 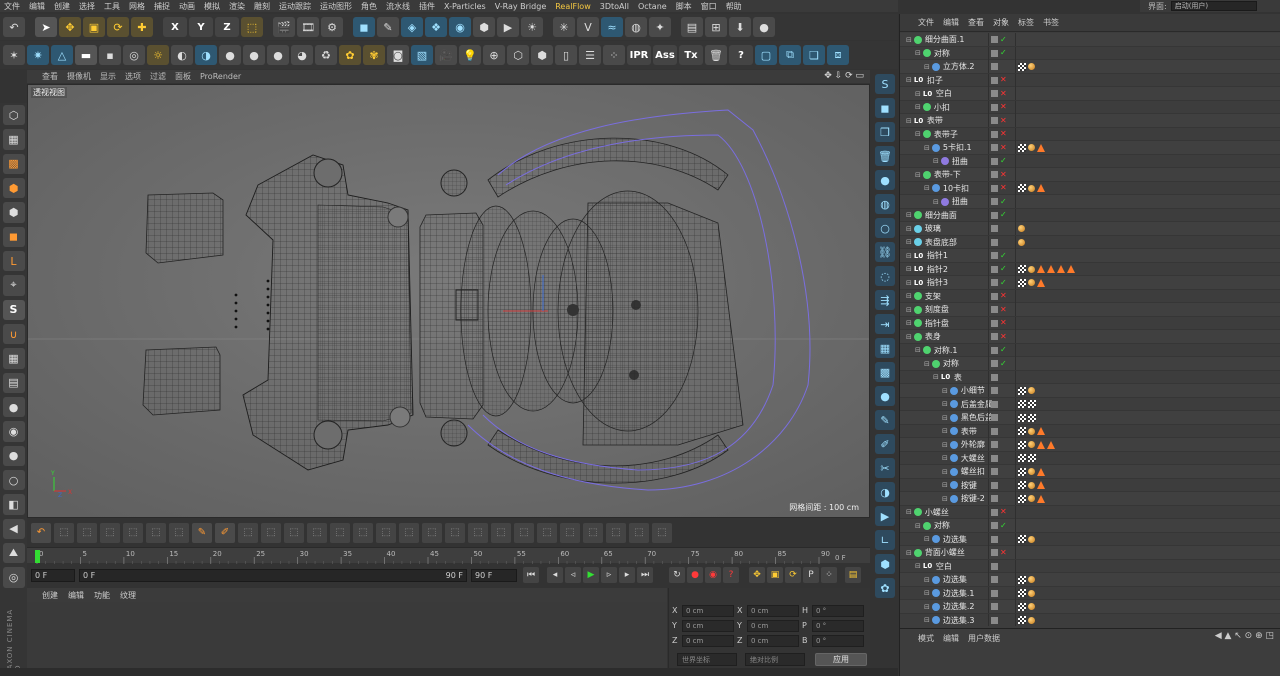 What do you see at coordinates (639, 532) in the screenshot?
I see `anim-tool-24-icon: ⬚` at bounding box center [639, 532].